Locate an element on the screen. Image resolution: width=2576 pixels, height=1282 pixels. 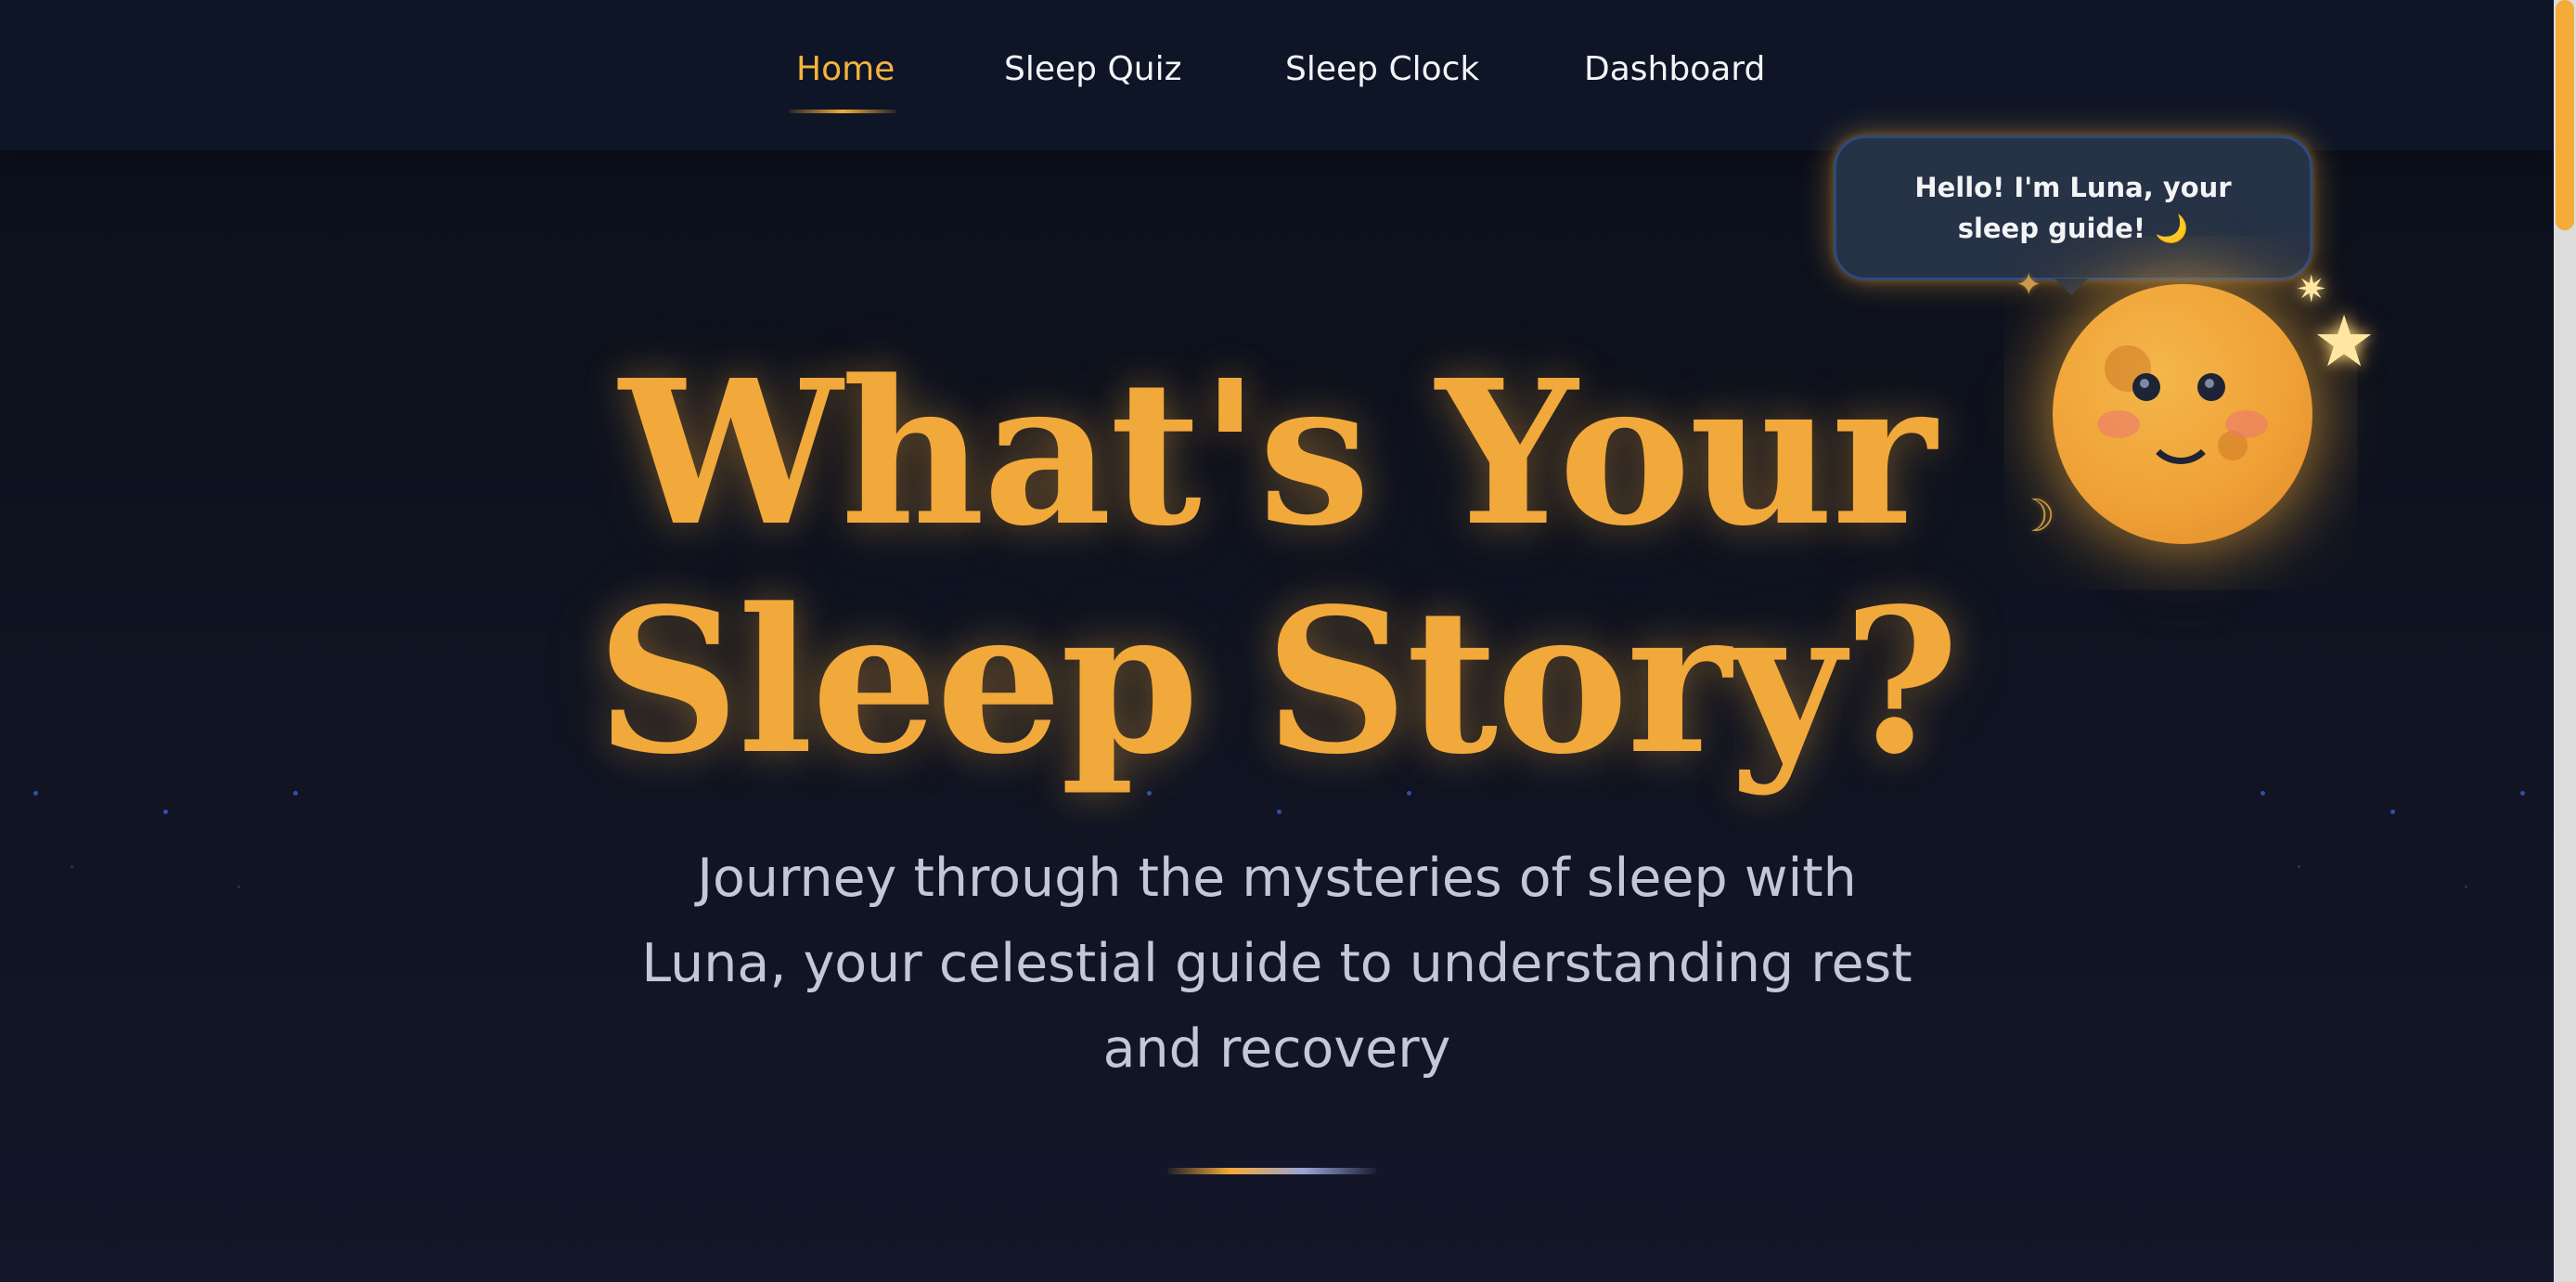
scrollbar-thumb is located at coordinates (2565, 115).